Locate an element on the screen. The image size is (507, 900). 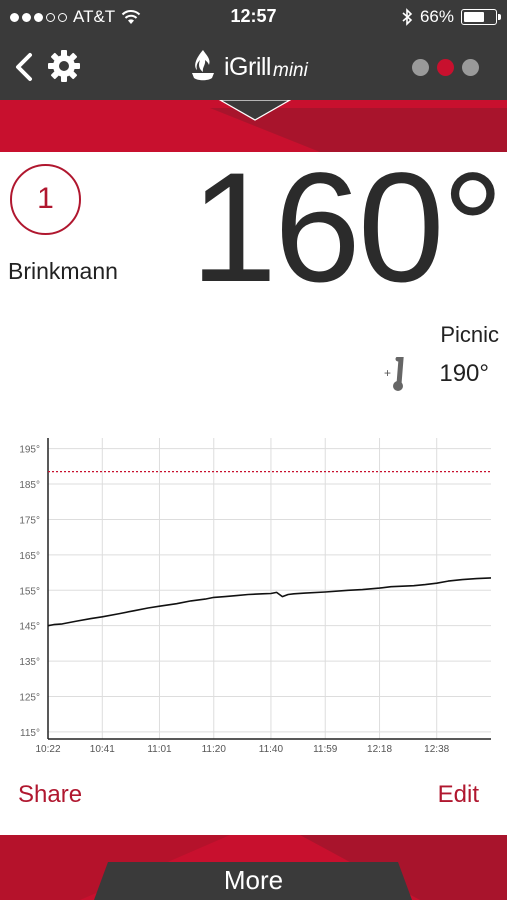
probe-number-badge: 1 is located at coordinates (45, 199).